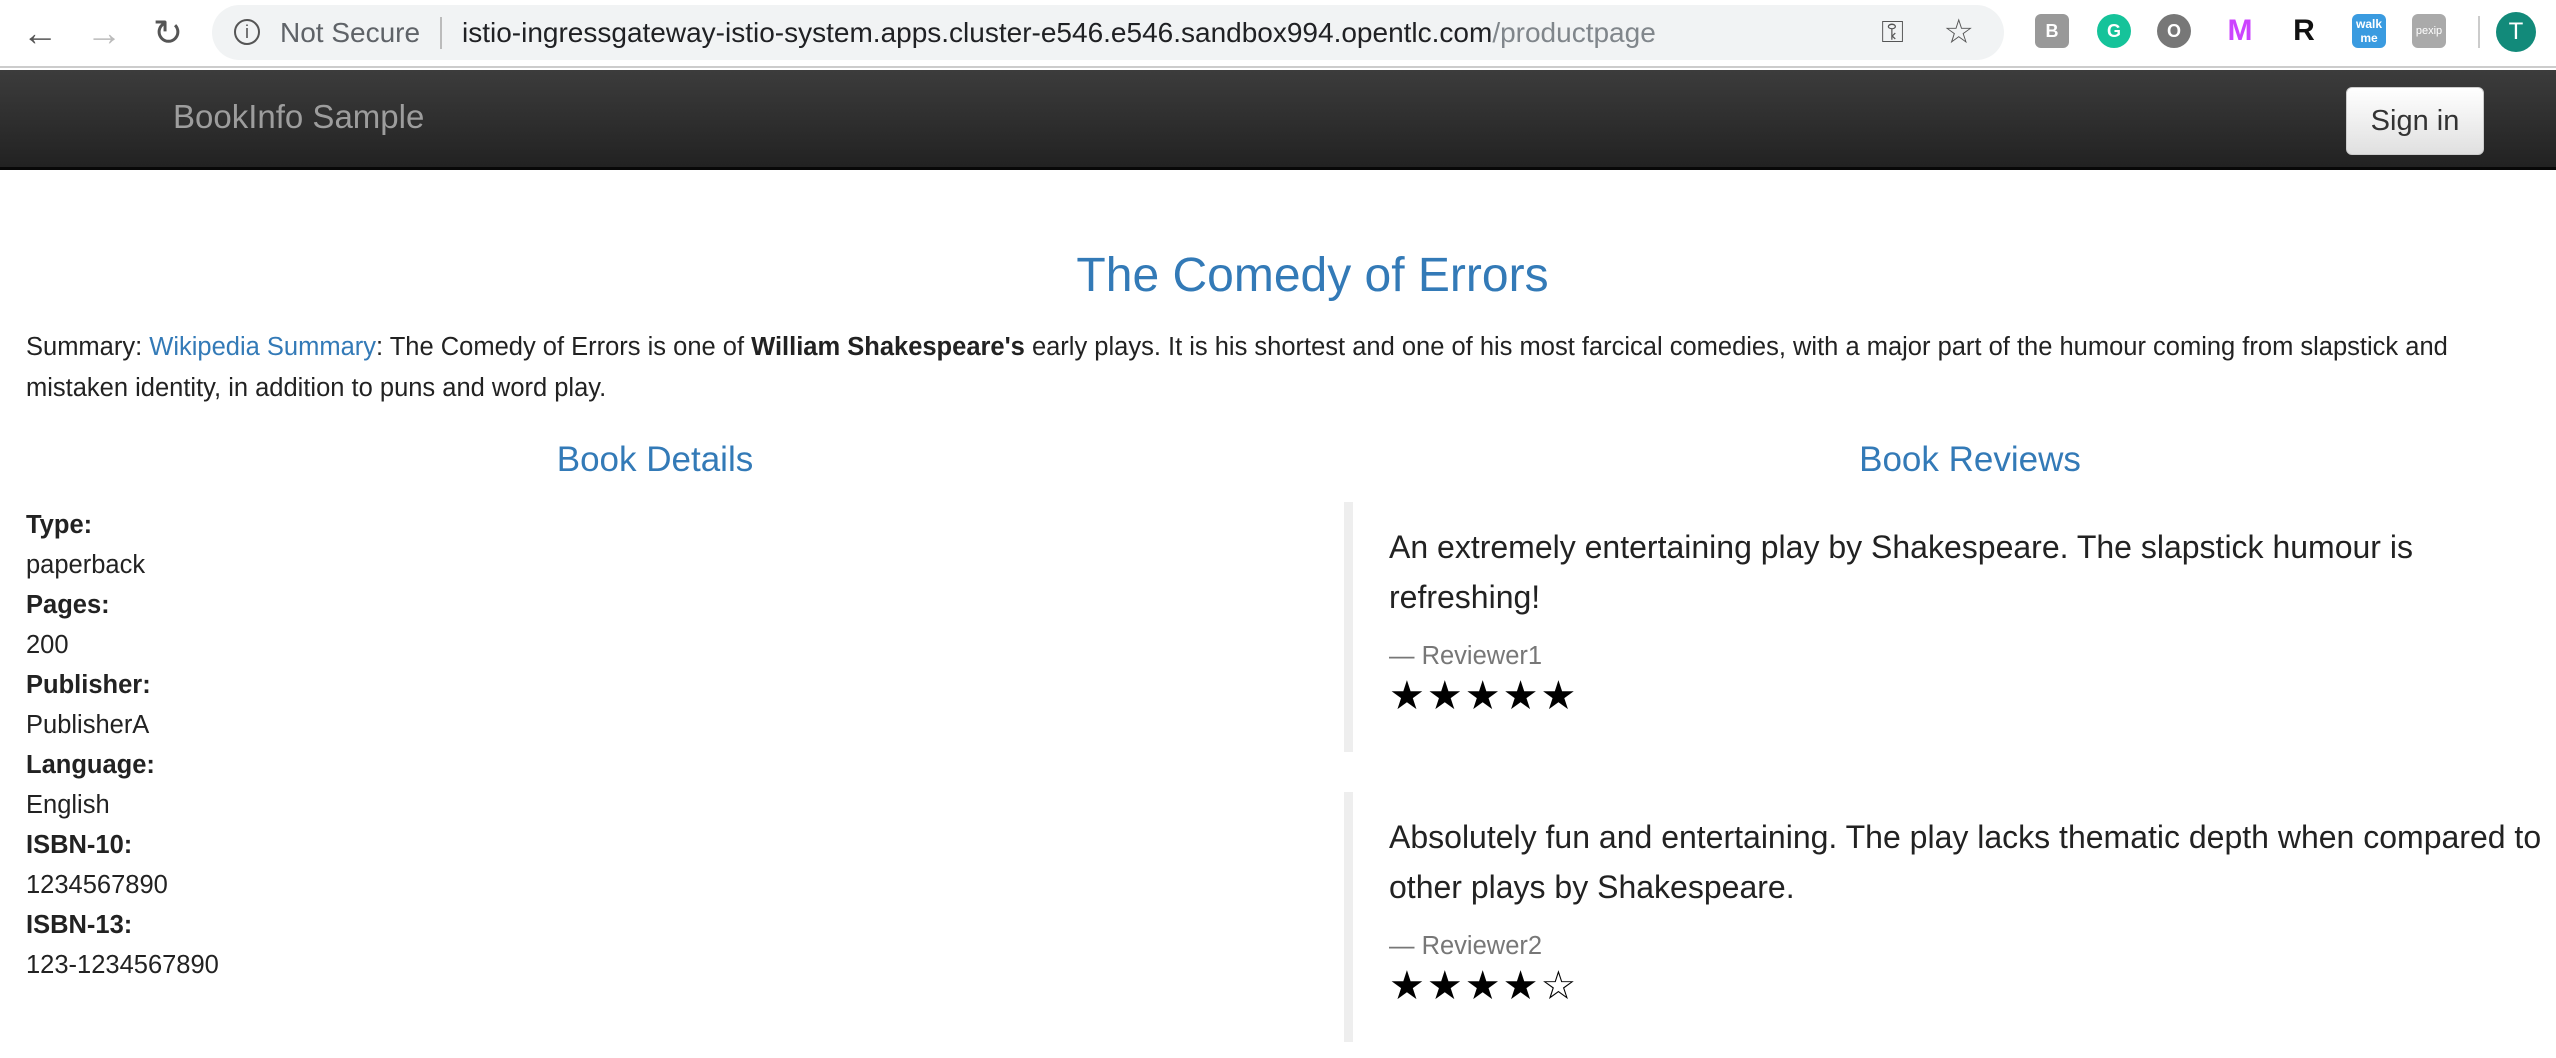 This screenshot has width=2556, height=1058. What do you see at coordinates (168, 33) in the screenshot?
I see `reload-icon: ↻` at bounding box center [168, 33].